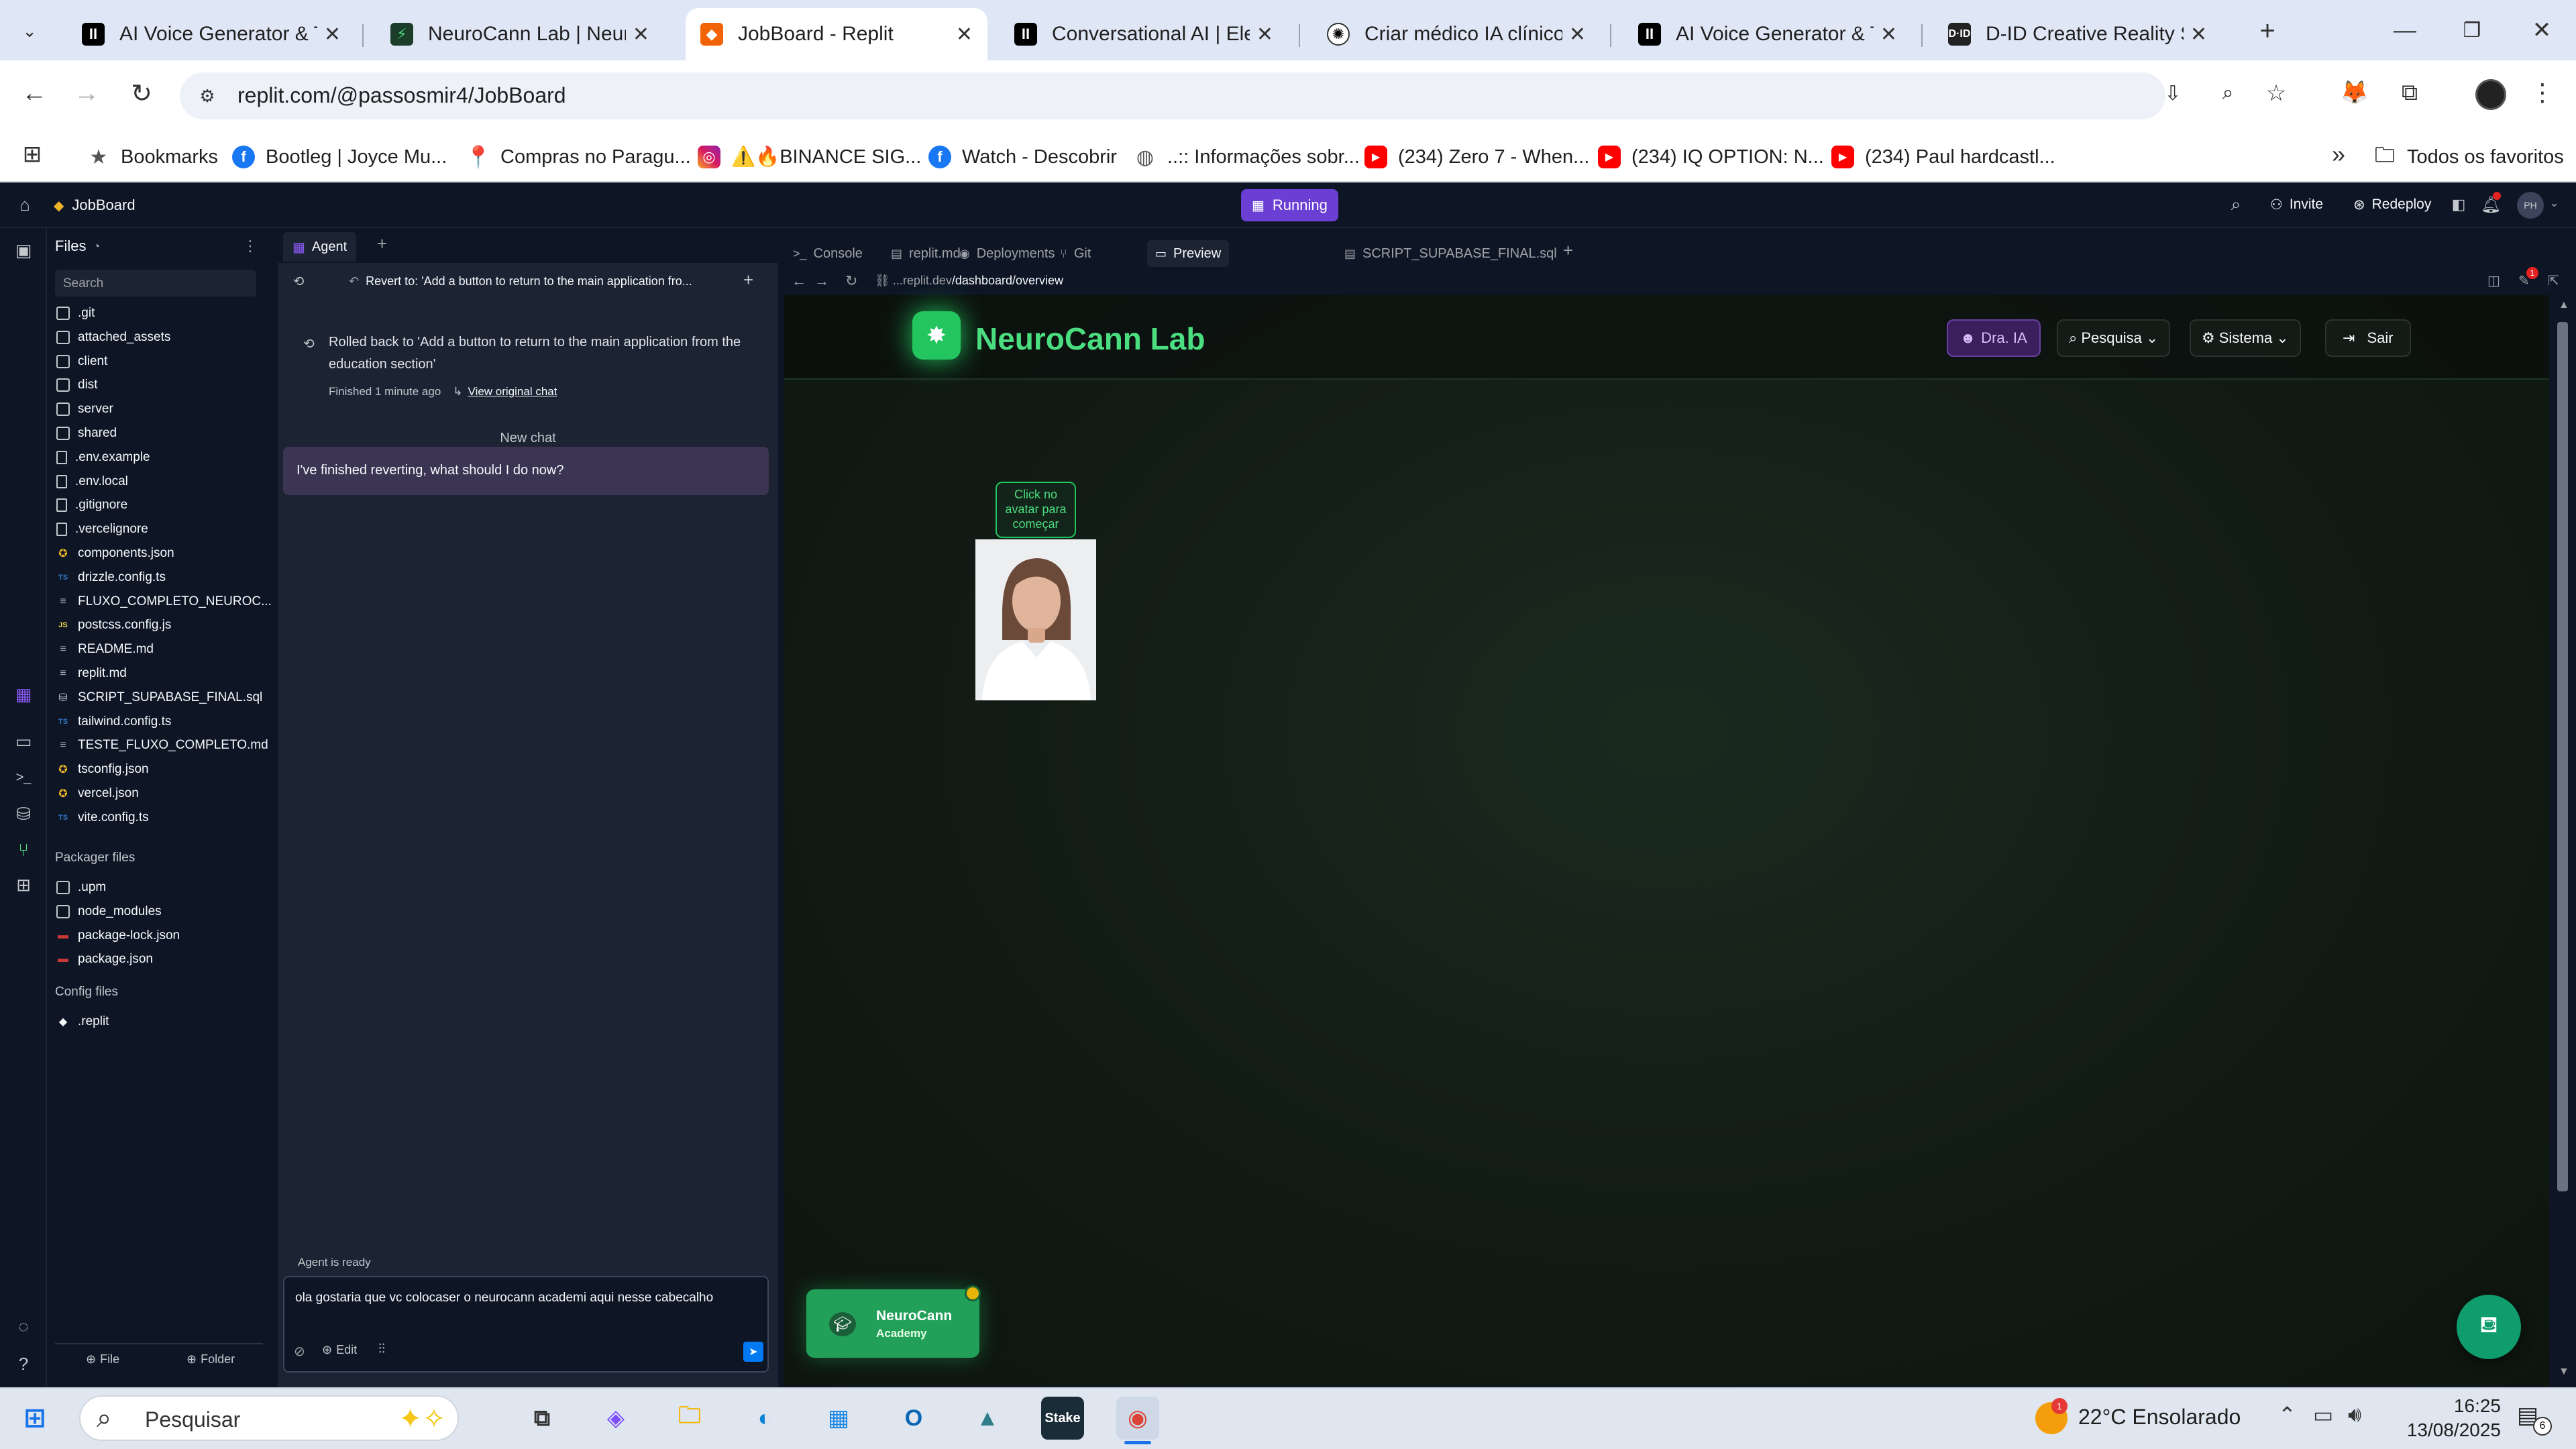  I want to click on tab-jobboard-replit: ◆ JobBoard - Replit ✕, so click(836, 34).